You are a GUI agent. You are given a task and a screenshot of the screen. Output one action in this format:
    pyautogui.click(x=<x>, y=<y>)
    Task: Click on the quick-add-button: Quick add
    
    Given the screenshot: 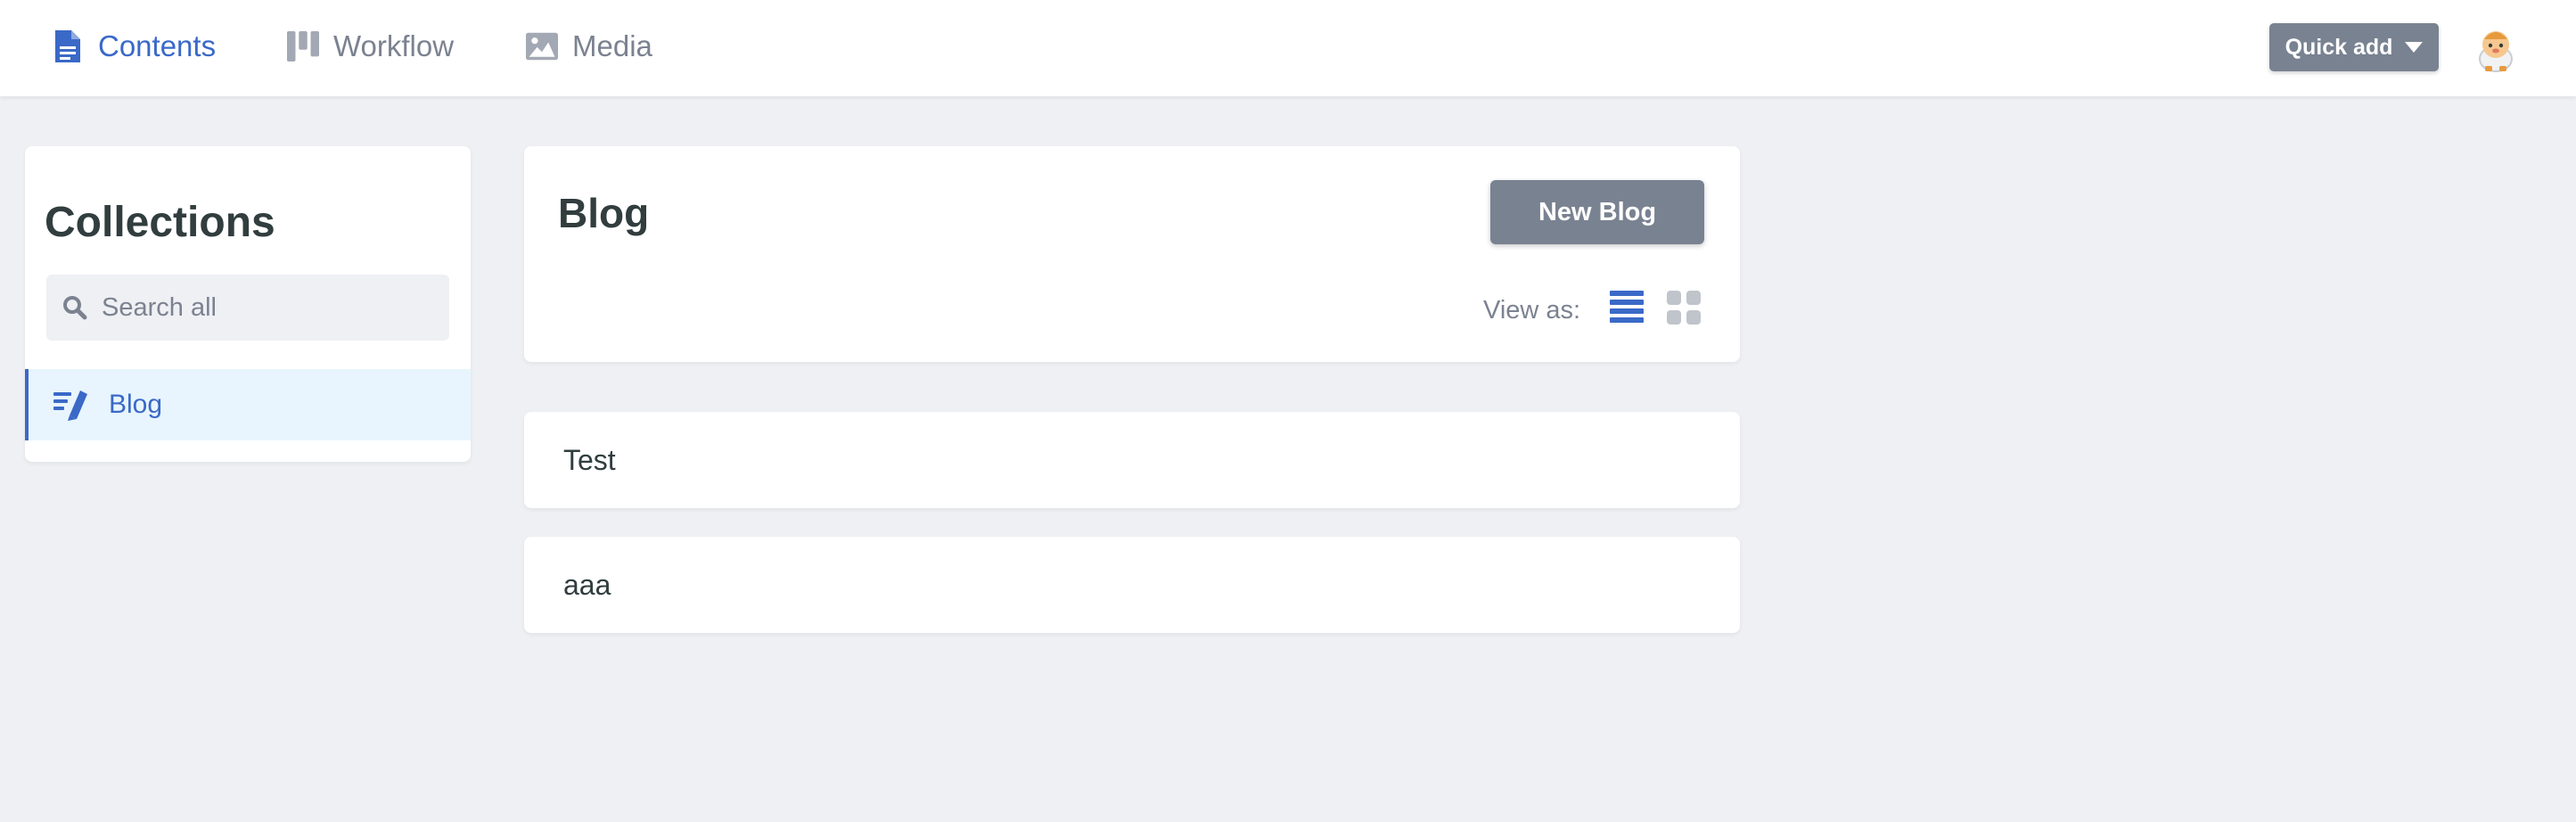 What is the action you would take?
    pyautogui.click(x=2354, y=47)
    